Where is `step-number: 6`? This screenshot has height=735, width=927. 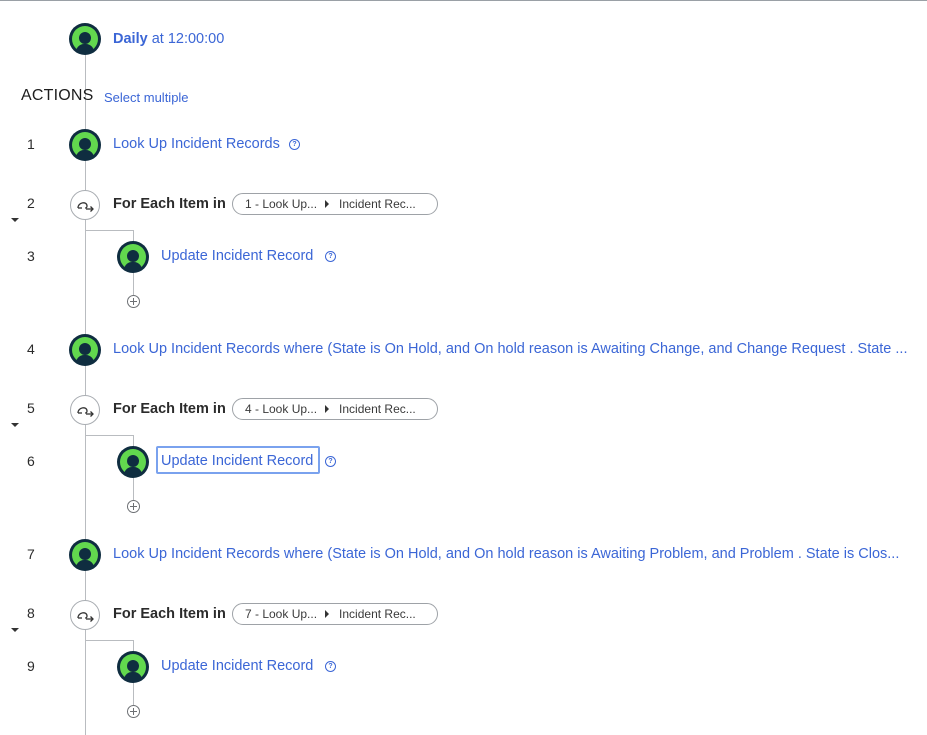 step-number: 6 is located at coordinates (31, 461).